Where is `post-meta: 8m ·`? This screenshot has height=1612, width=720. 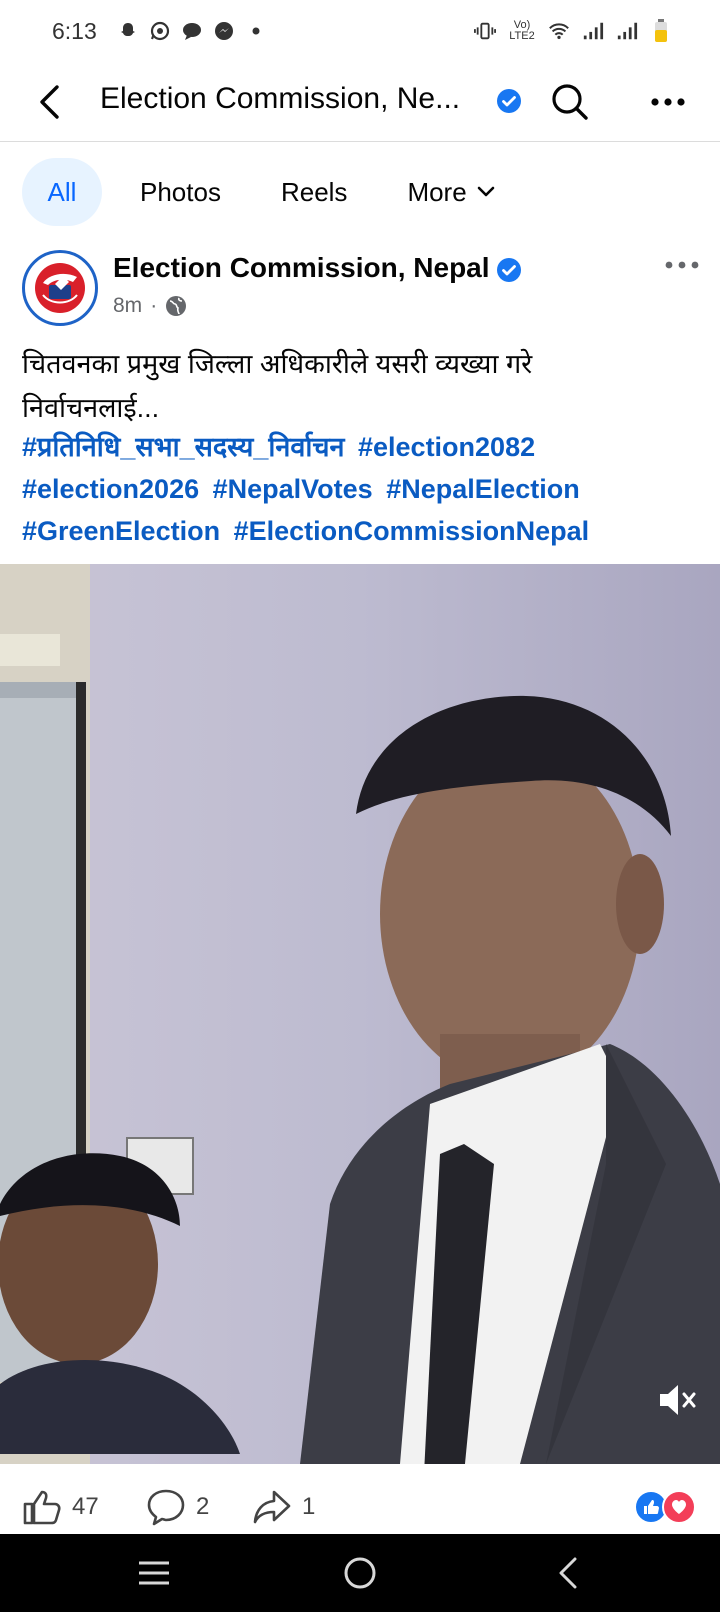
post-meta: 8m · is located at coordinates (150, 306).